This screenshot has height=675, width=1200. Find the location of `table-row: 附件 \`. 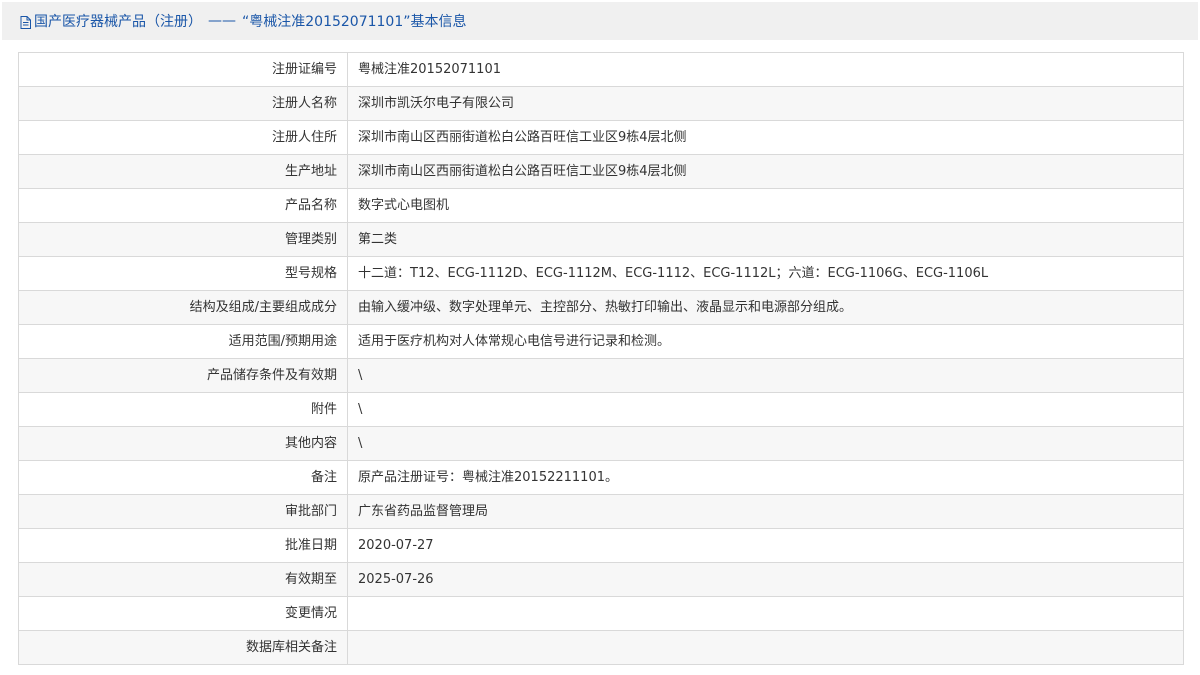

table-row: 附件 \ is located at coordinates (601, 409).